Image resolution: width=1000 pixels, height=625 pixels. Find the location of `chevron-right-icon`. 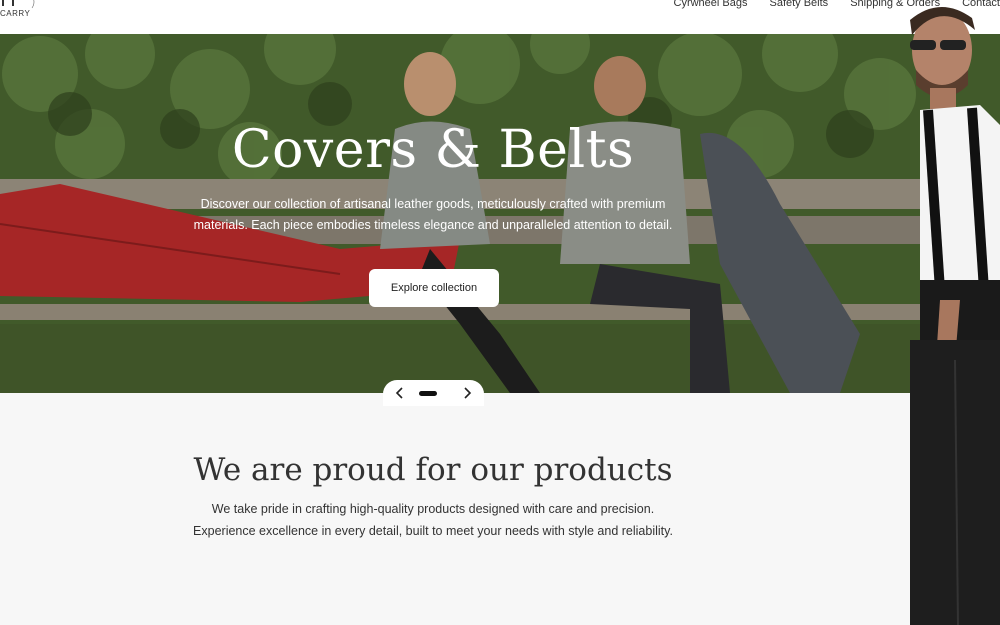

chevron-right-icon is located at coordinates (467, 393).